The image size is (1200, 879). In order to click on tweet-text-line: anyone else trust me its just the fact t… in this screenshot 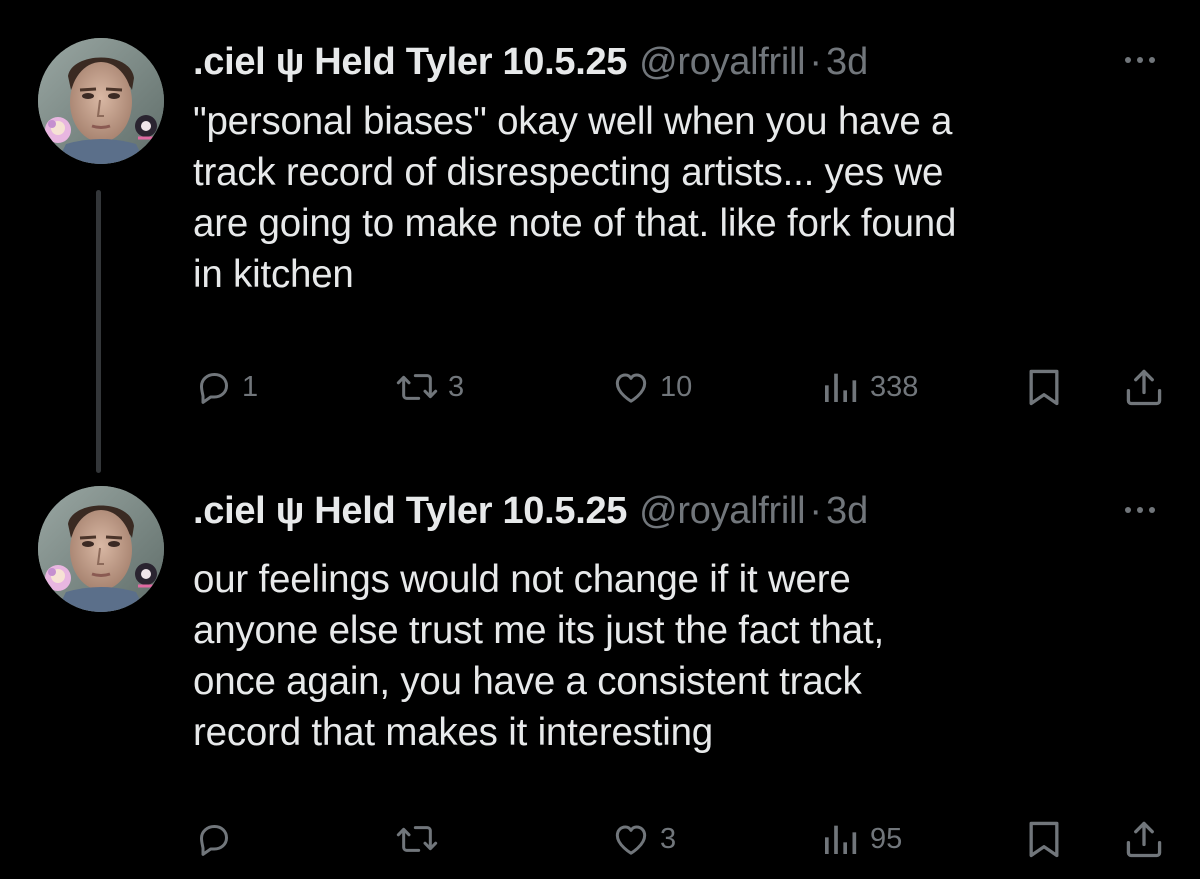, I will do `click(538, 630)`.